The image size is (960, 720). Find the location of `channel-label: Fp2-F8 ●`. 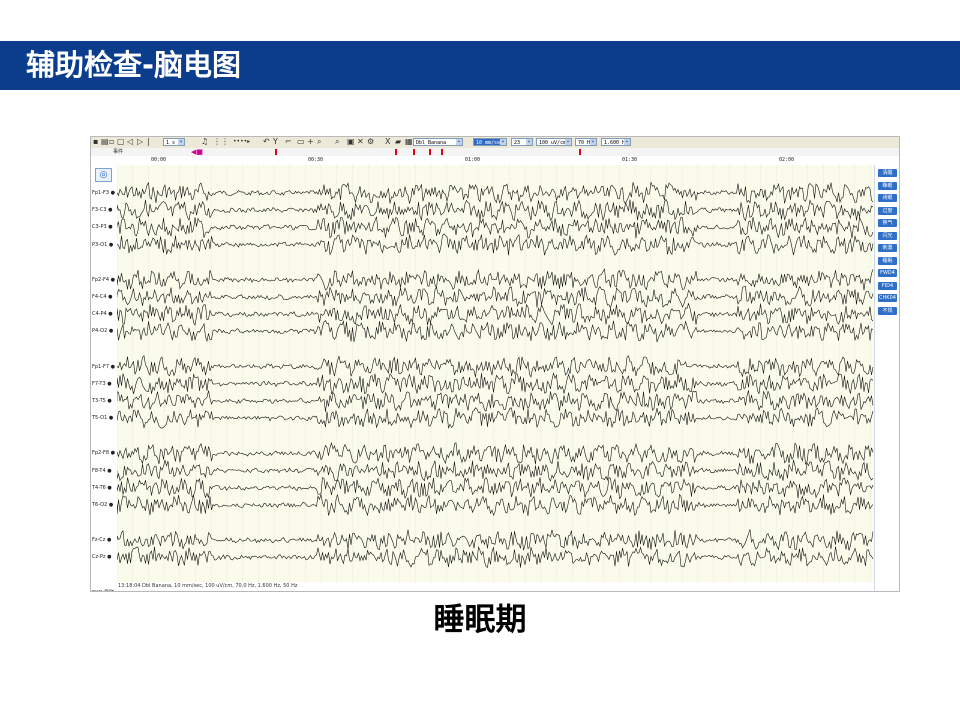

channel-label: Fp2-F8 ● is located at coordinates (103, 453).